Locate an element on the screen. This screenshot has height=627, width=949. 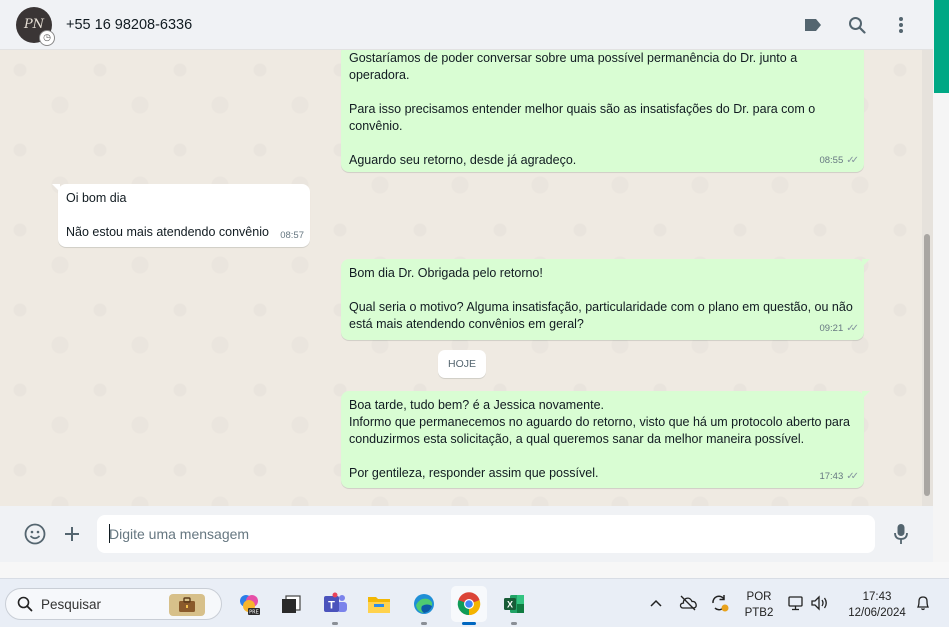
excel-icon: X is located at coordinates (514, 605).